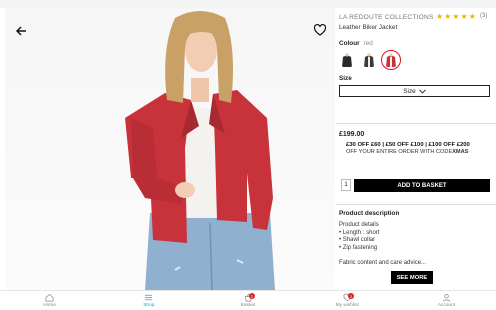 This screenshot has width=496, height=310. What do you see at coordinates (346, 185) in the screenshot?
I see `quantity-selector: 1` at bounding box center [346, 185].